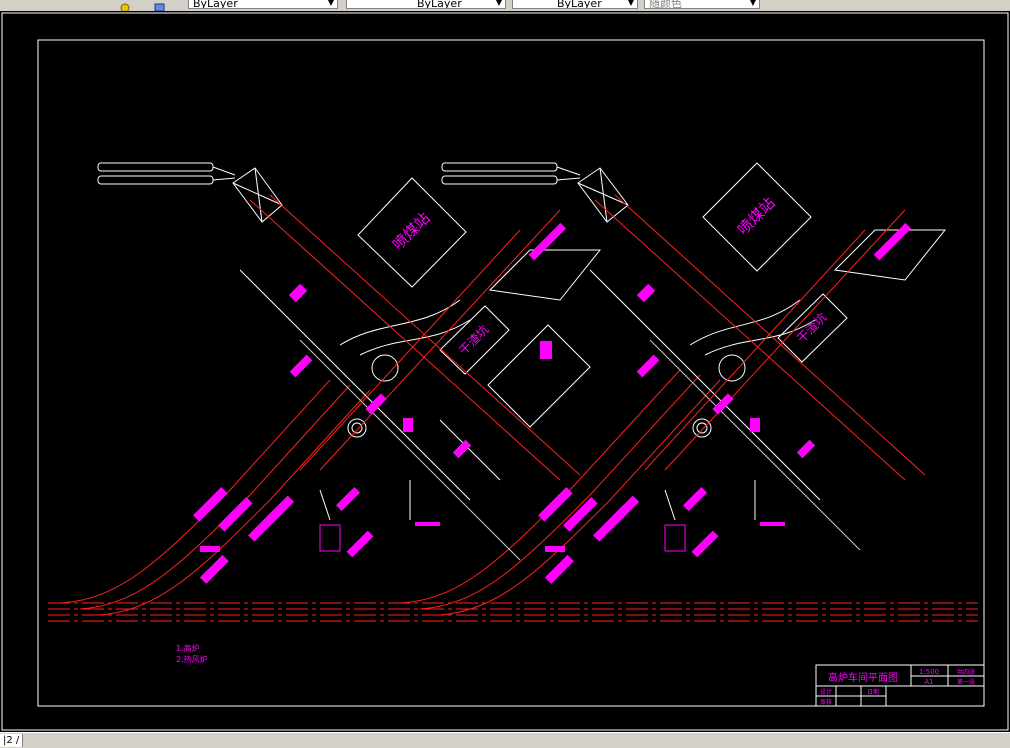  I want to click on legend-item-2: 2.热风炉, so click(192, 659).